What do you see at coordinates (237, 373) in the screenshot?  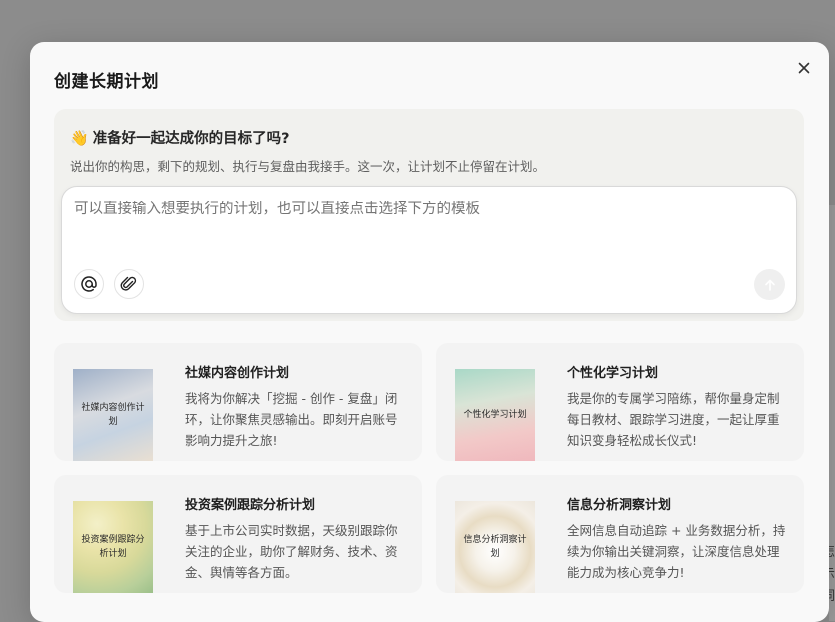 I see `template-title: 社媒内容创作计划` at bounding box center [237, 373].